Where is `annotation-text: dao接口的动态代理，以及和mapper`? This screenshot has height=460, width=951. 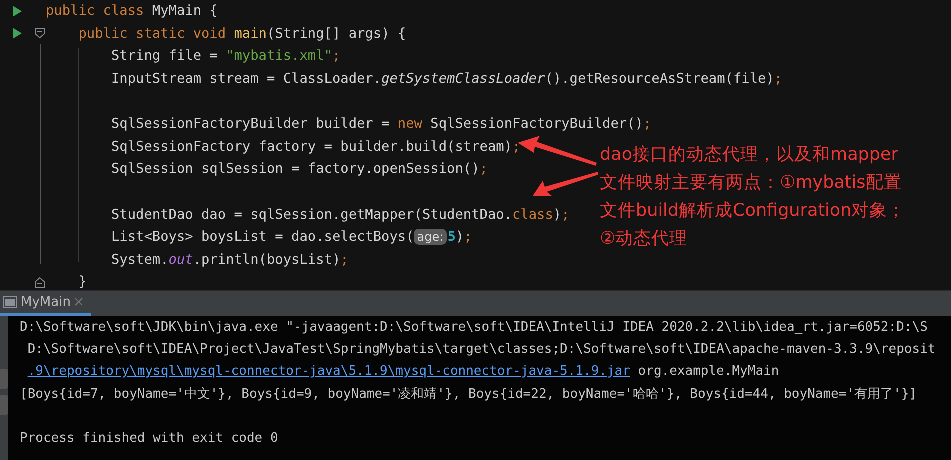
annotation-text: dao接口的动态代理，以及和mapper is located at coordinates (750, 155).